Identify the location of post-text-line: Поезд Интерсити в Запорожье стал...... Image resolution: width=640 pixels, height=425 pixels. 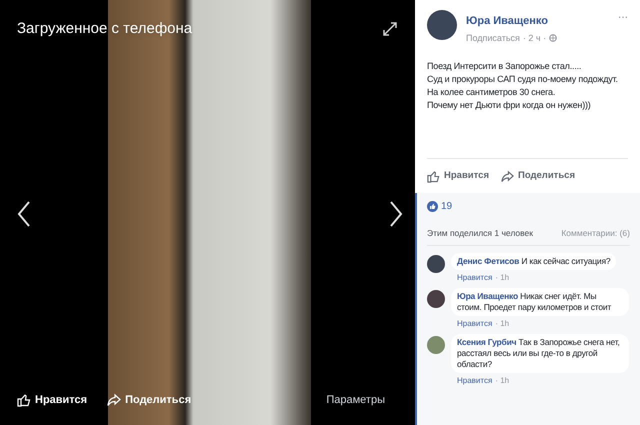
(504, 66).